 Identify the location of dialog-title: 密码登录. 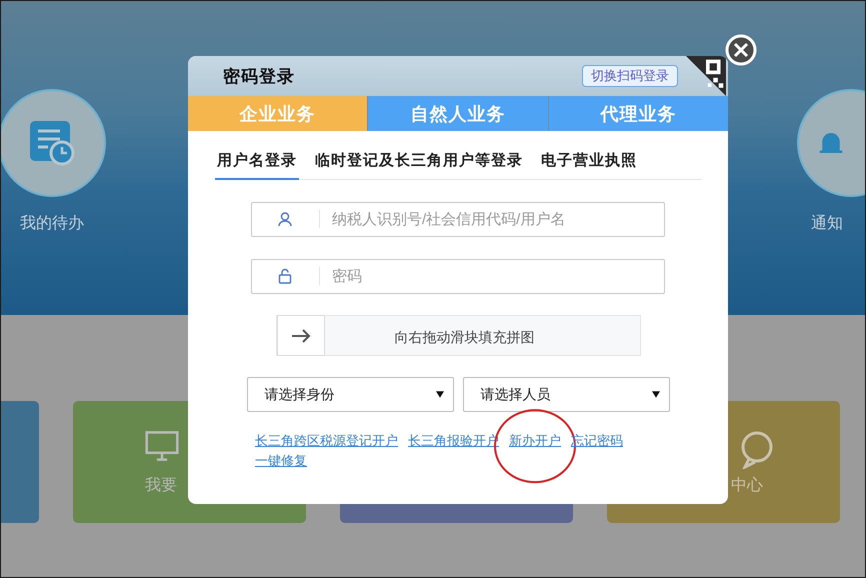
(259, 77).